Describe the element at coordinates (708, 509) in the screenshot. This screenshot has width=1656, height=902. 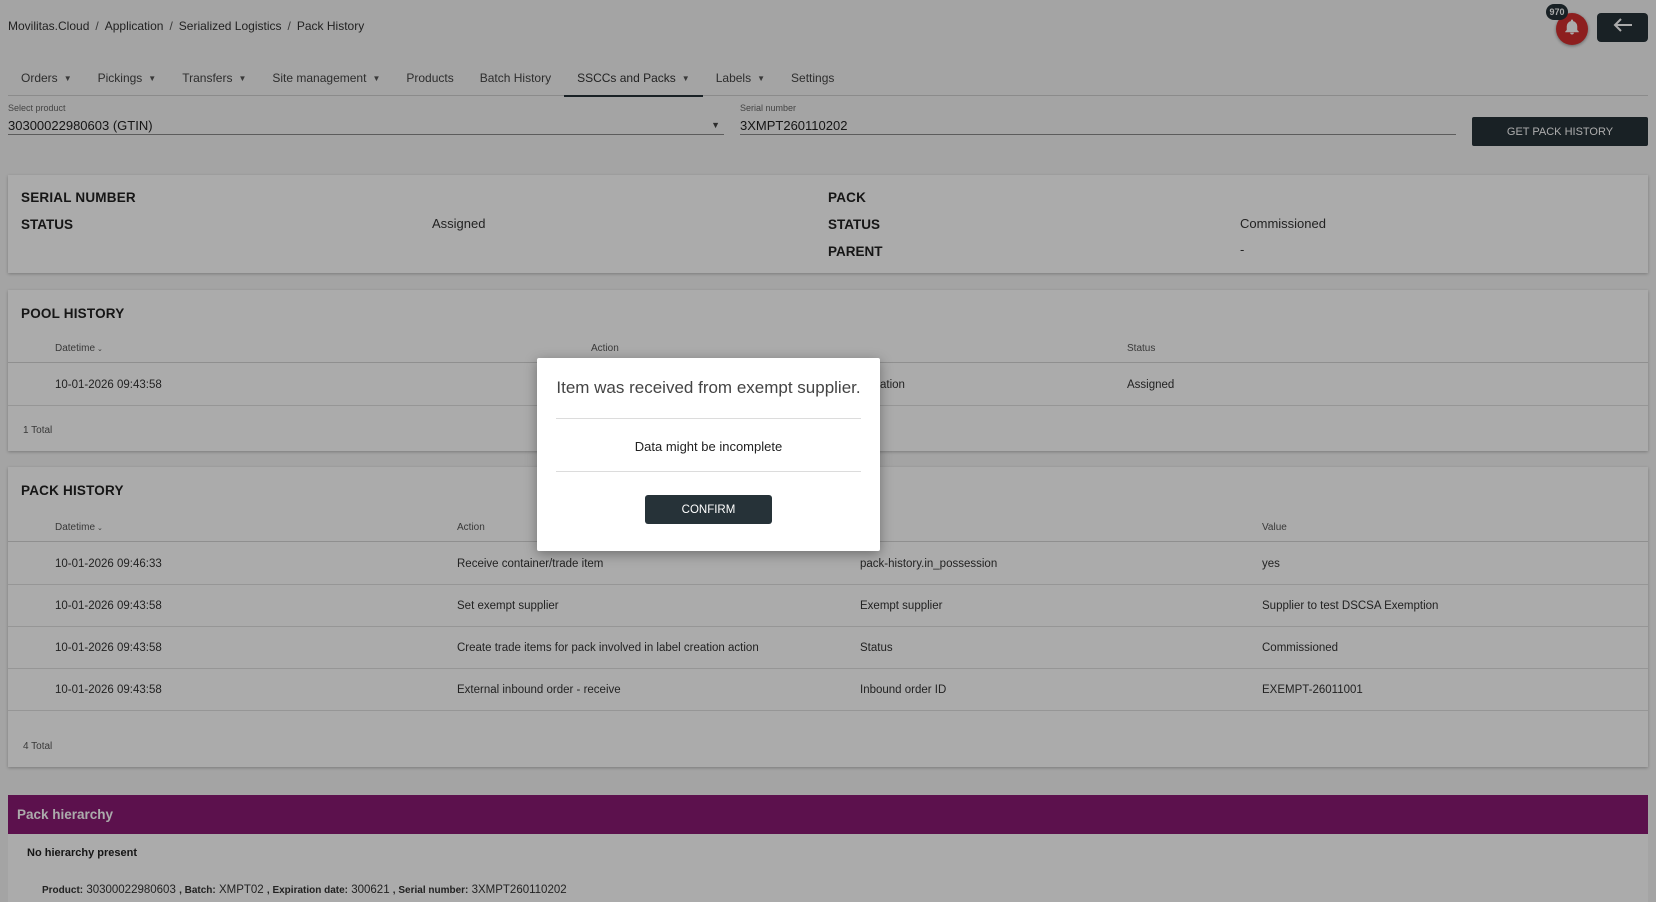
I see `confirm-button: CONFIRM` at that location.